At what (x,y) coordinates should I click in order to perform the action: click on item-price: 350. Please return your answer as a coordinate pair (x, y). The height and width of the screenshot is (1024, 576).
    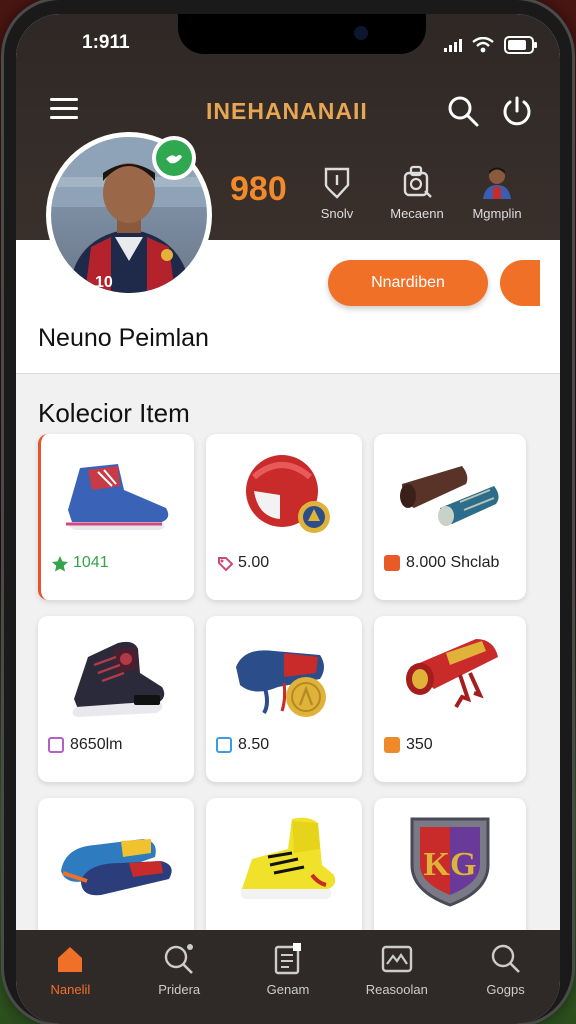
    Looking at the image, I should click on (408, 745).